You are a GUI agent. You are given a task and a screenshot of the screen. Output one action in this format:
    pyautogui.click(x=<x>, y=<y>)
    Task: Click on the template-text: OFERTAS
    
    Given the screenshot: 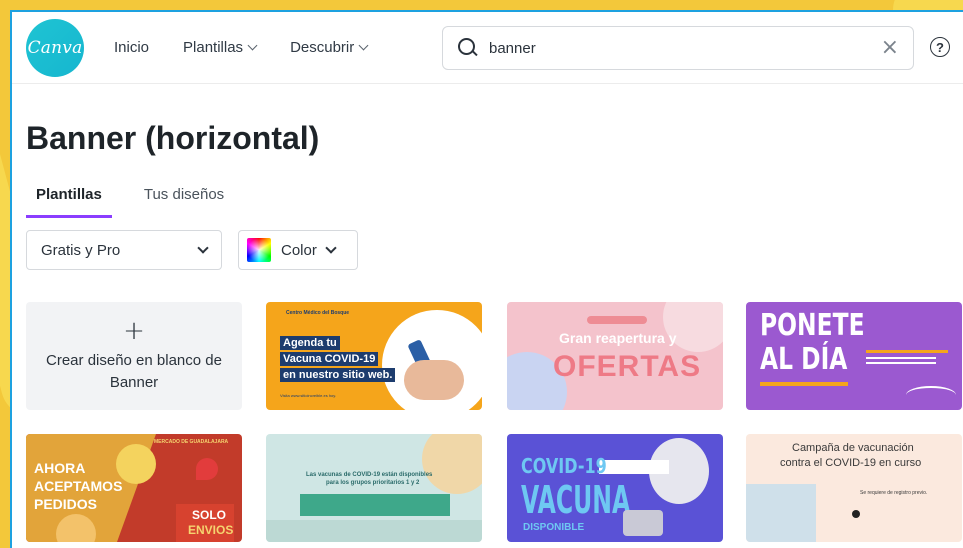 What is the action you would take?
    pyautogui.click(x=627, y=366)
    